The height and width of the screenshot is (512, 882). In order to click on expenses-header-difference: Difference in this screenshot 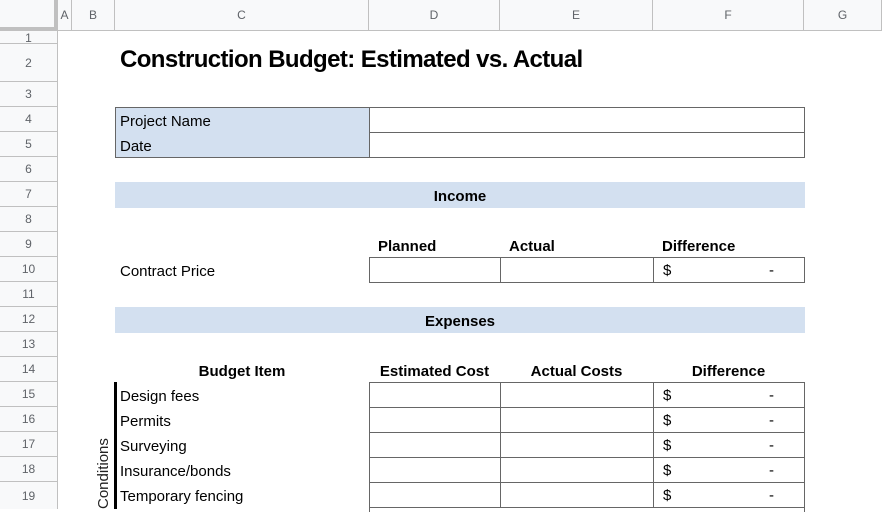, I will do `click(728, 371)`.